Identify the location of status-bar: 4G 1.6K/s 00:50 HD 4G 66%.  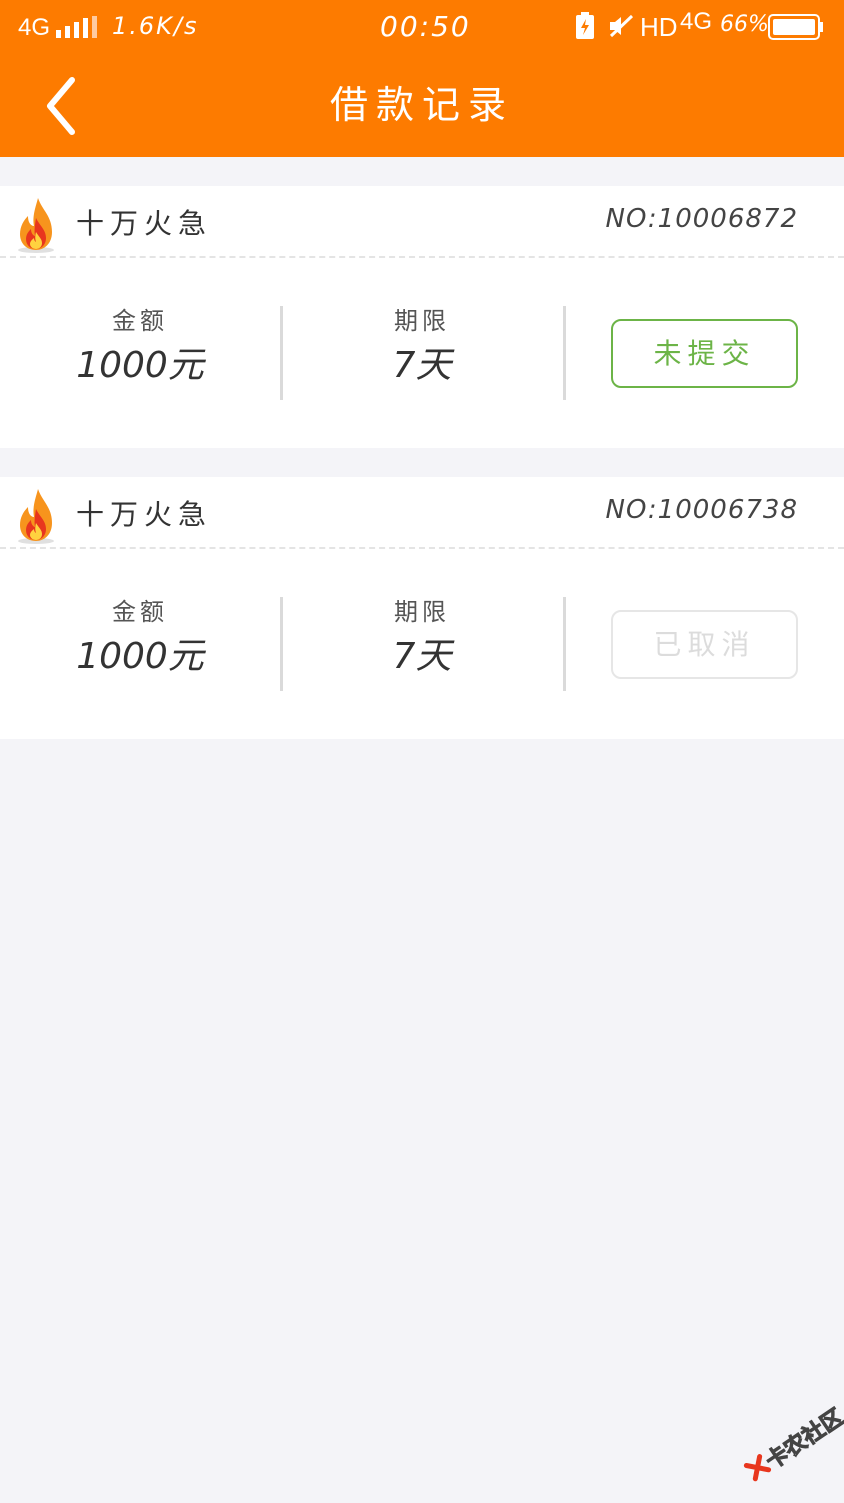
(422, 27).